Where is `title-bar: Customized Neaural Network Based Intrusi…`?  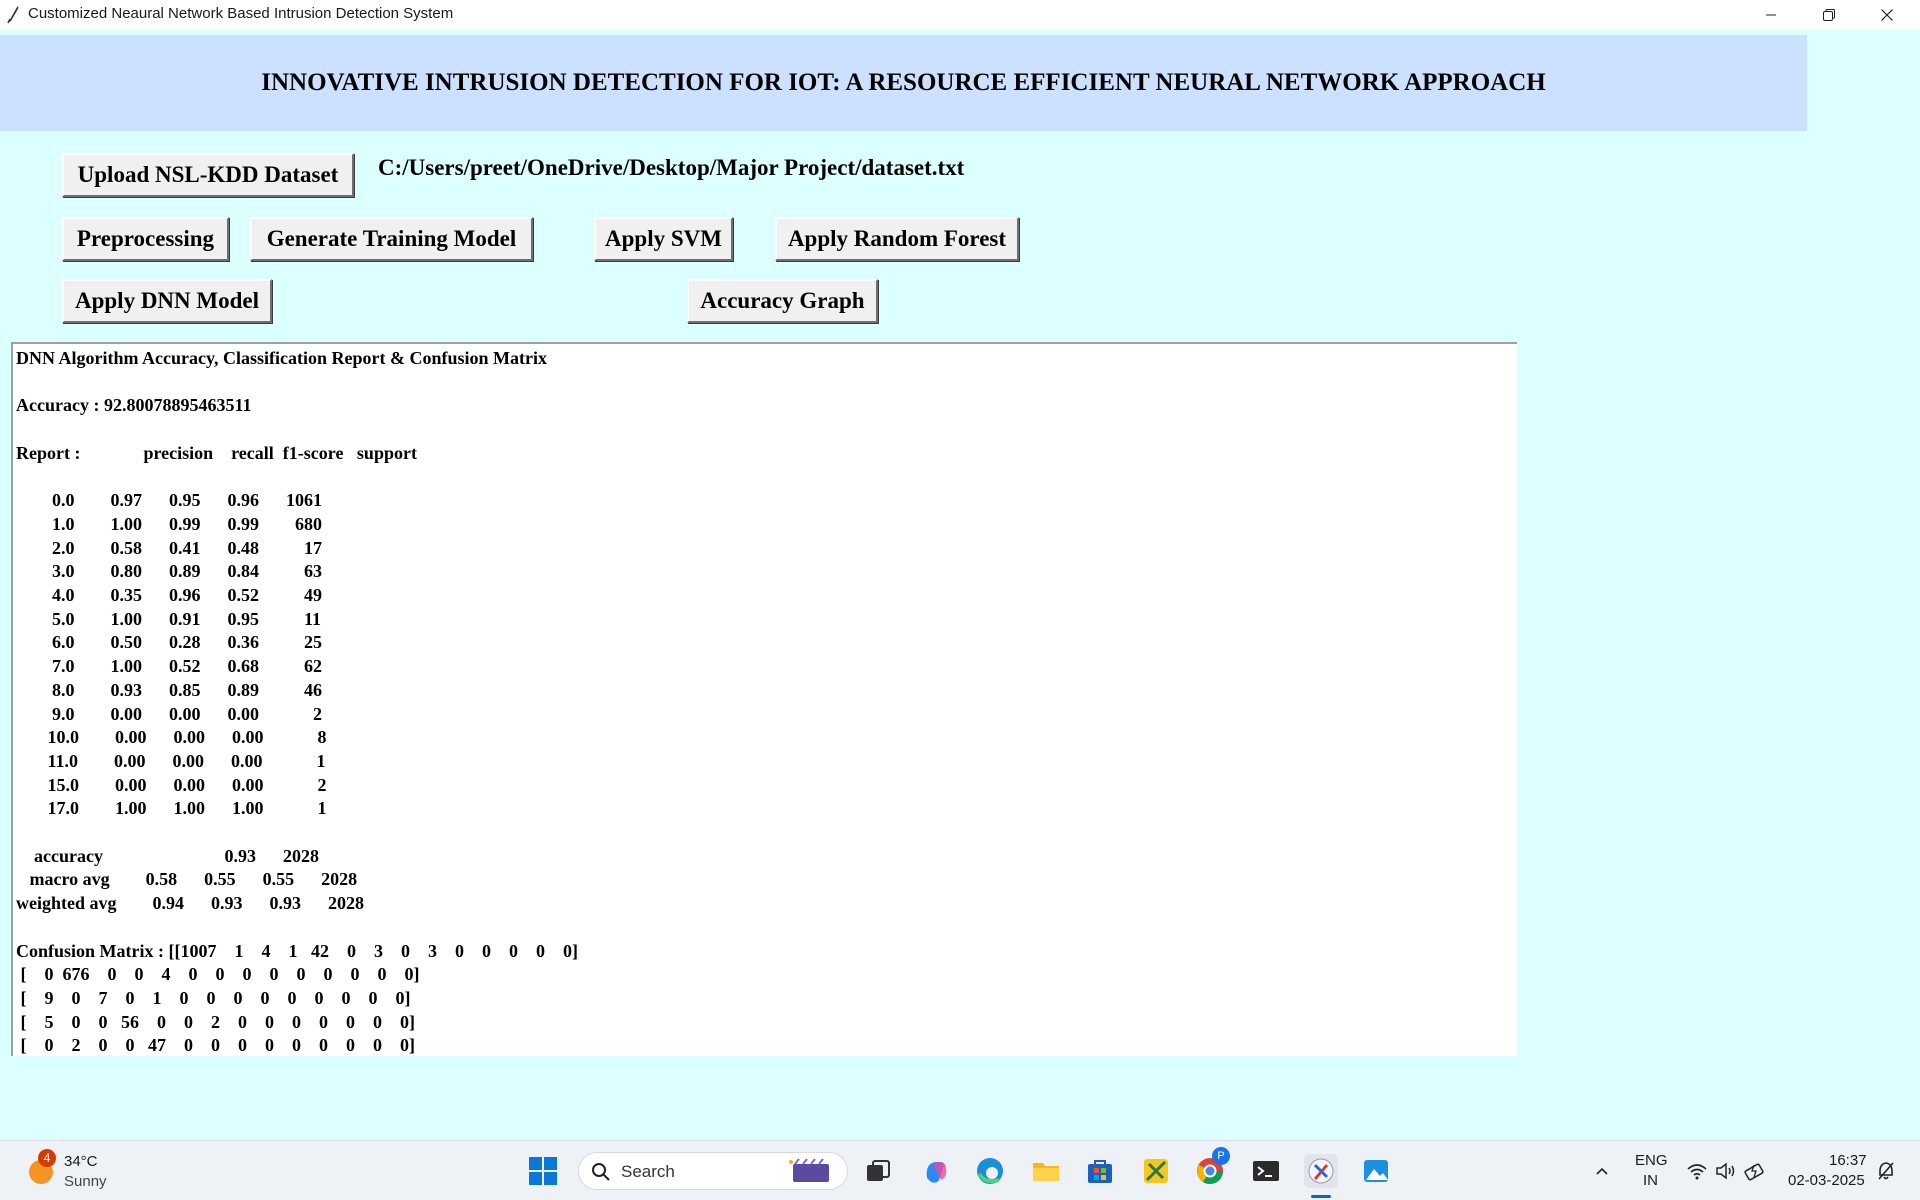
title-bar: Customized Neaural Network Based Intrusi… is located at coordinates (960, 14).